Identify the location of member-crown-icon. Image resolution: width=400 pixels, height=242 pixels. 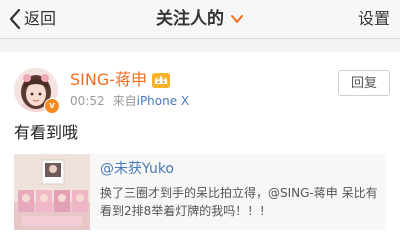
(161, 80).